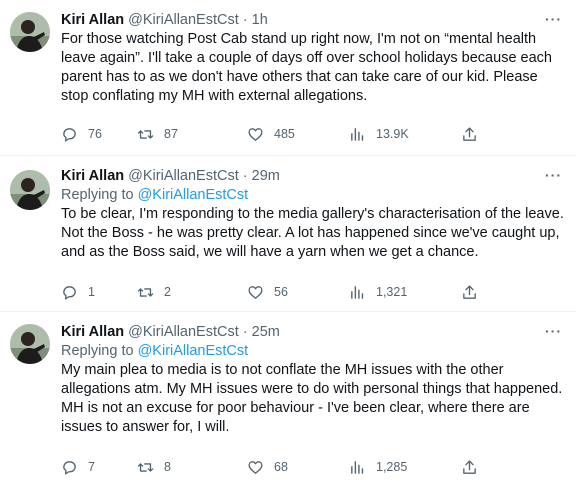 The height and width of the screenshot is (491, 576). Describe the element at coordinates (266, 176) in the screenshot. I see `tweet-time: 29m` at that location.